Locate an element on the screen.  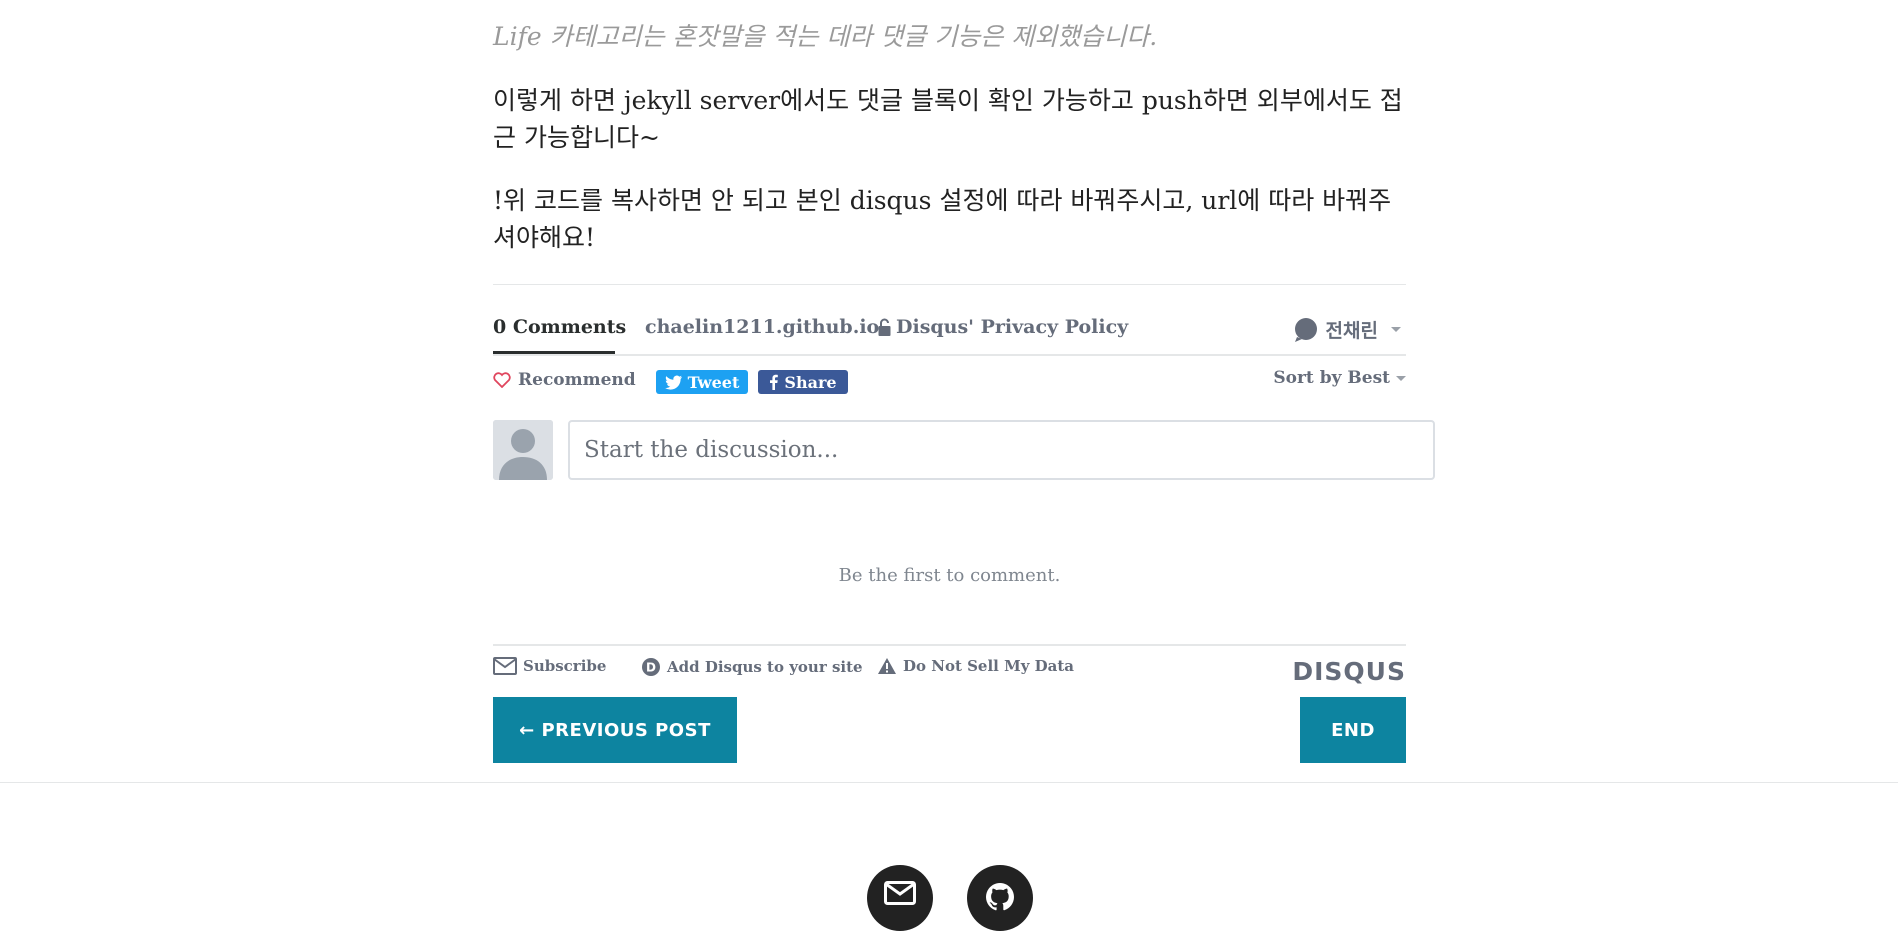
avatar is located at coordinates (523, 450).